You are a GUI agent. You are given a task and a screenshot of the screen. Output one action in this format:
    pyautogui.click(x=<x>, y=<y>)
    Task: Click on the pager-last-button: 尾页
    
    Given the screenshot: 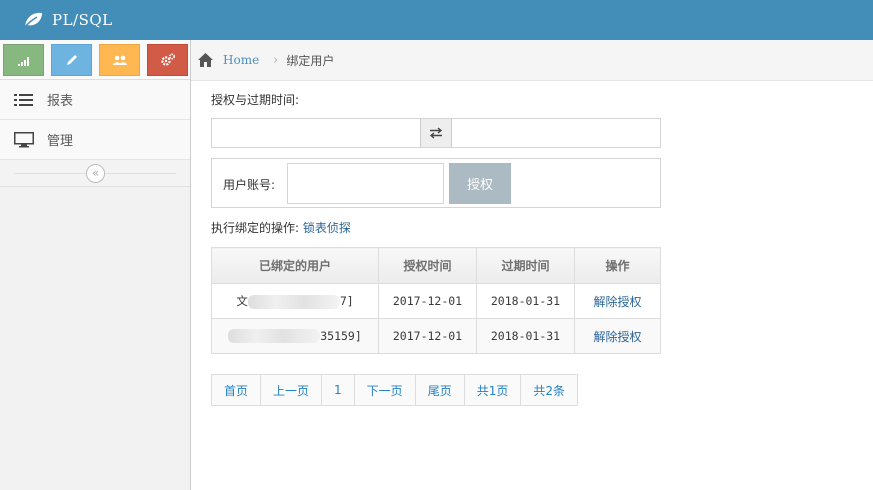 What is the action you would take?
    pyautogui.click(x=440, y=390)
    